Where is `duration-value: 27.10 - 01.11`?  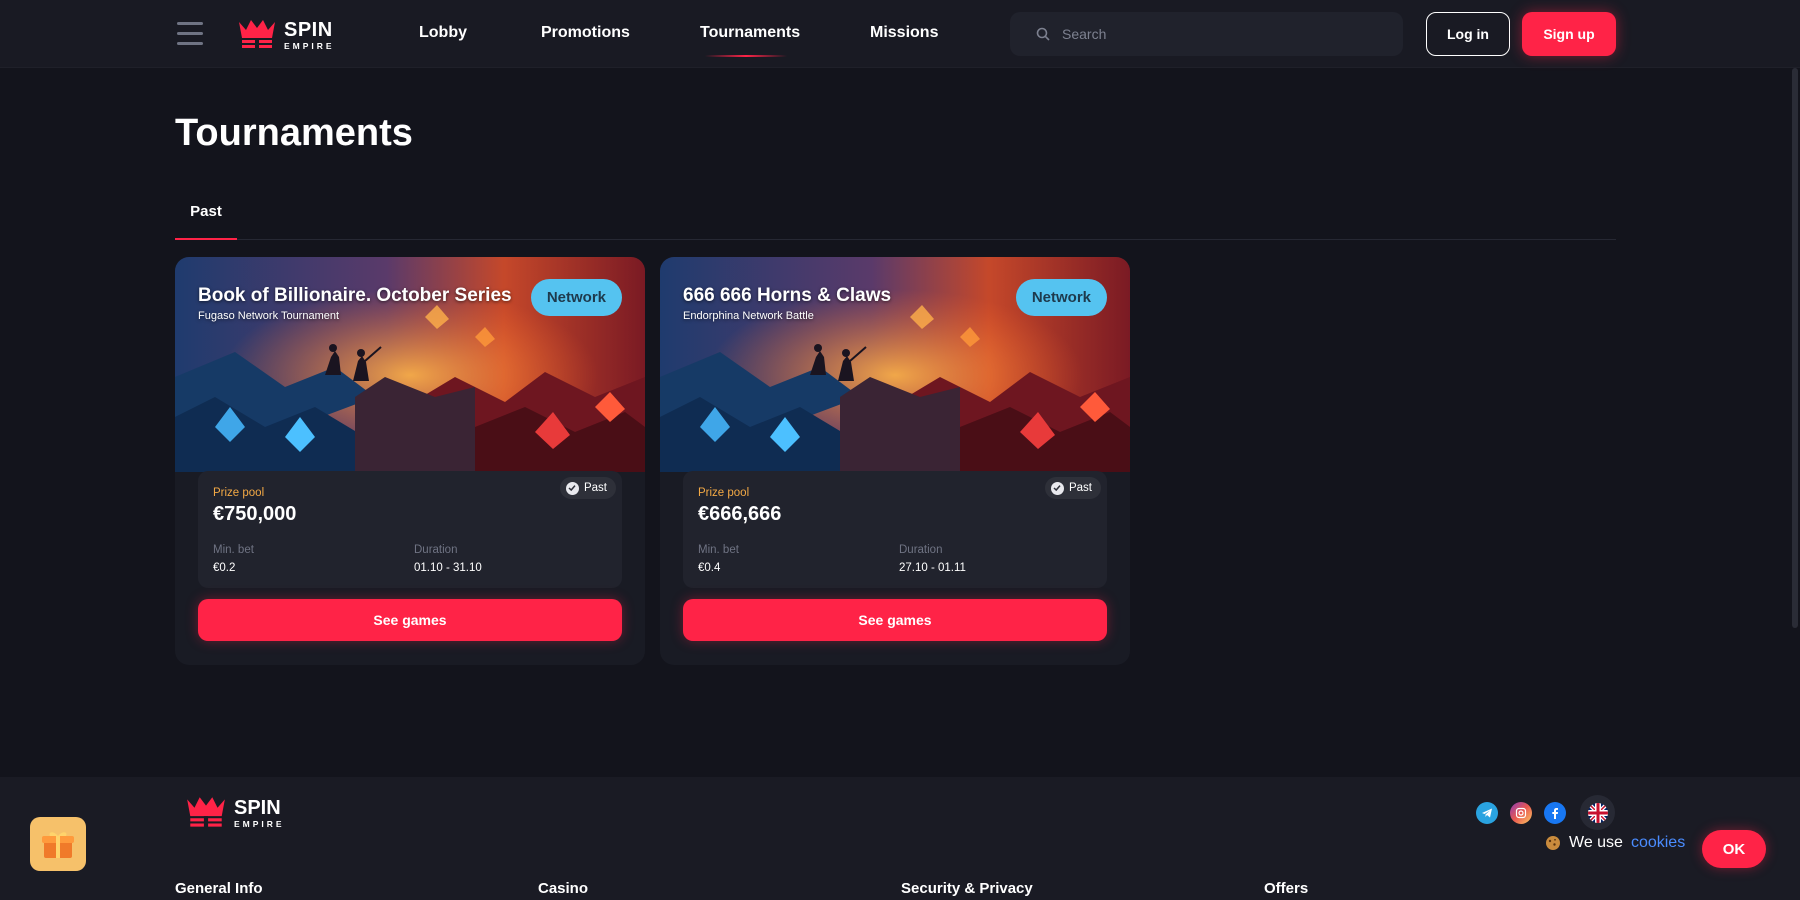
duration-value: 27.10 - 01.11 is located at coordinates (932, 568).